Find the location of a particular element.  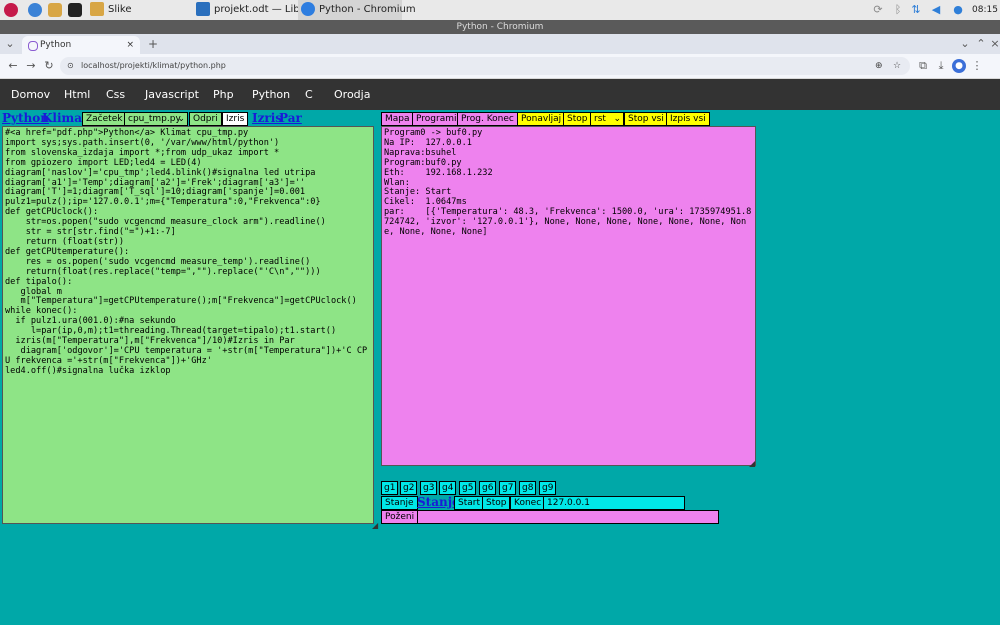

rst-select: rst ⌄ is located at coordinates (607, 119).